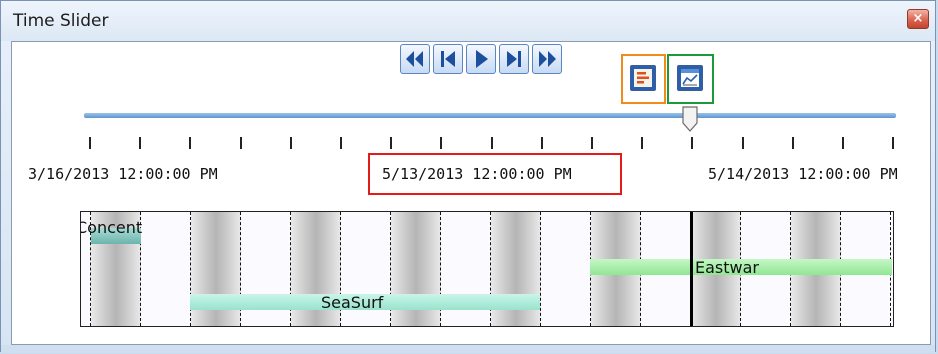 Image resolution: width=938 pixels, height=354 pixels. I want to click on step-forward-button, so click(514, 59).